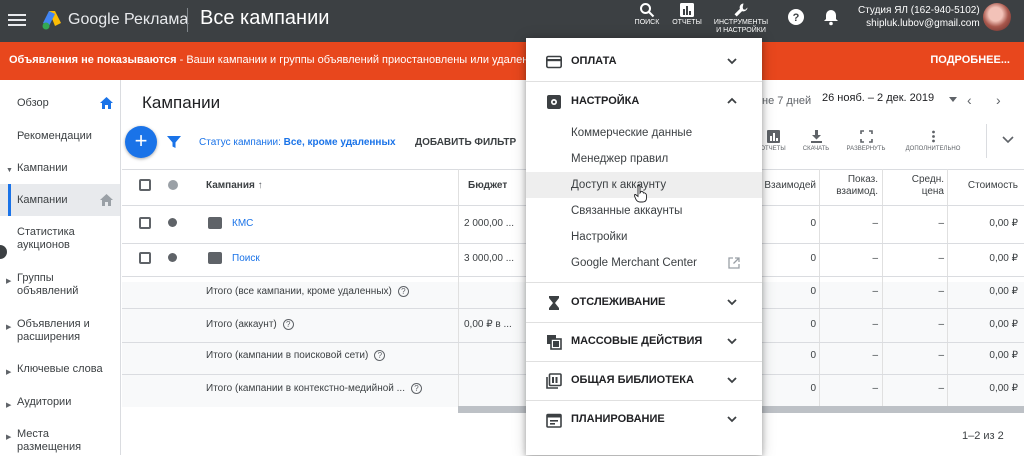  What do you see at coordinates (866, 149) in the screenshot?
I see `expand-label: РАЗВЕРНУТЬ` at bounding box center [866, 149].